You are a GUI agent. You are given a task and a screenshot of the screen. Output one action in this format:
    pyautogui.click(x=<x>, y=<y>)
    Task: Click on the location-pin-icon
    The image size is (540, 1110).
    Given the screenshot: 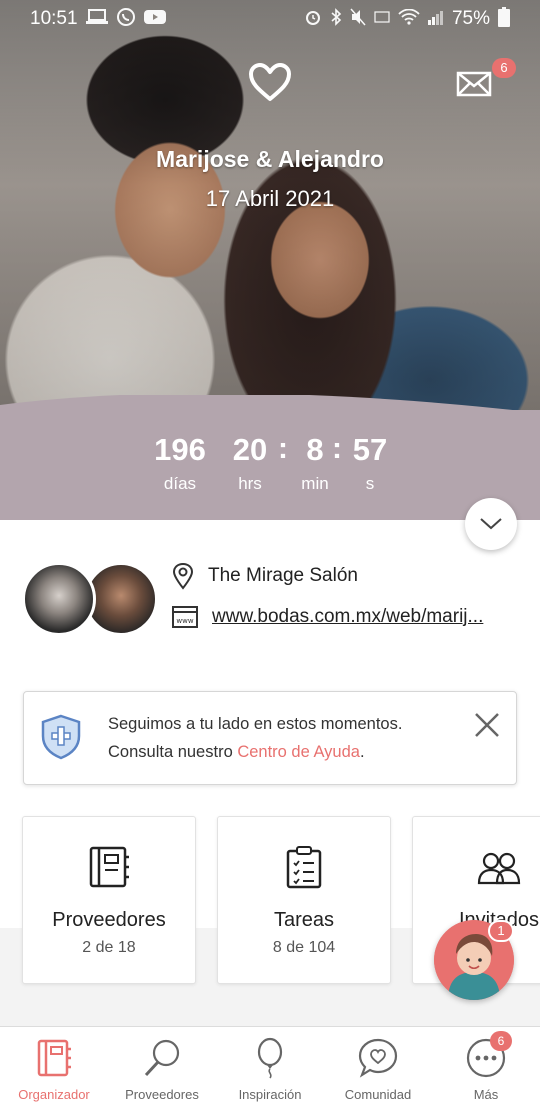 What is the action you would take?
    pyautogui.click(x=183, y=576)
    